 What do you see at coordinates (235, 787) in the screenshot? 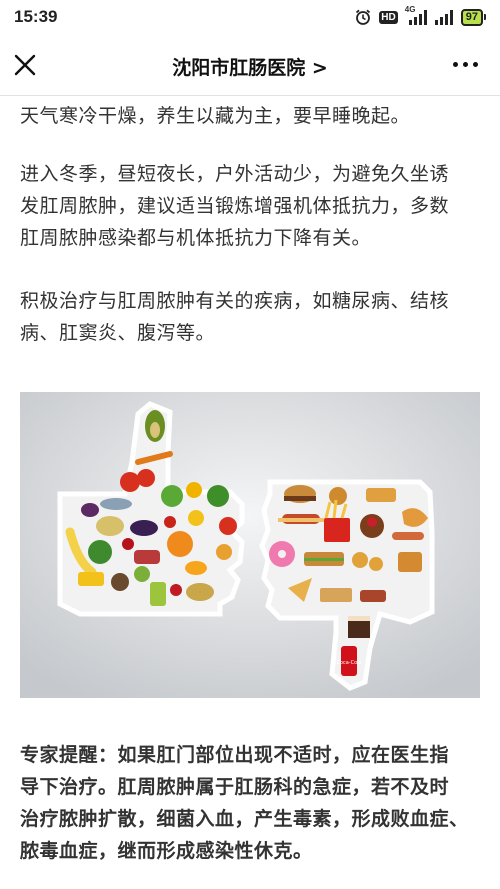
I see `para4-line-2: 导下治疗。肛周脓肿属于肛肠科的急症，若不及时` at bounding box center [235, 787].